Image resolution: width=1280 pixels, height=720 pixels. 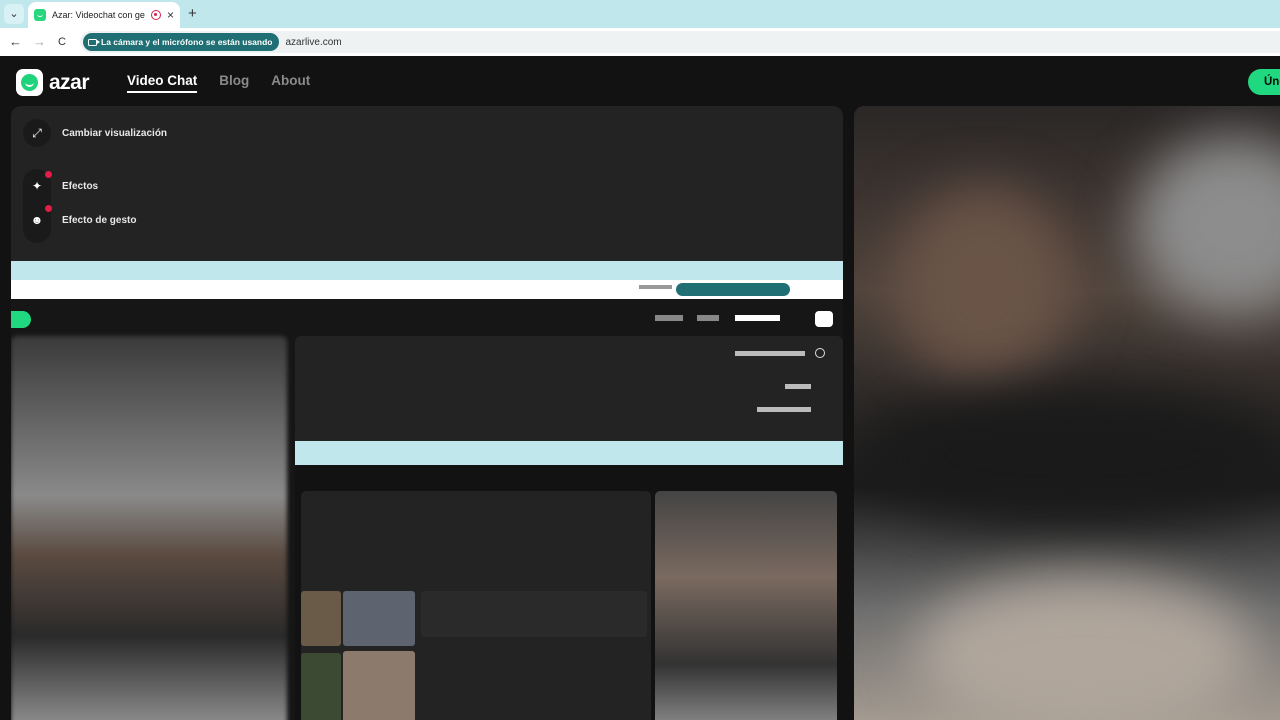 I want to click on url-text: azarlive.com, so click(x=313, y=42).